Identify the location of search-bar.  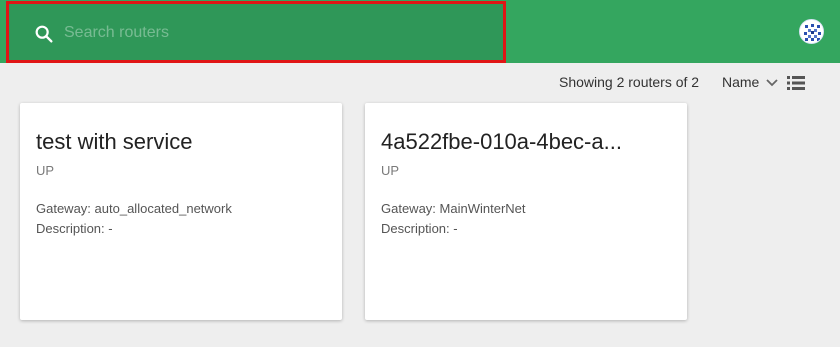
(256, 32).